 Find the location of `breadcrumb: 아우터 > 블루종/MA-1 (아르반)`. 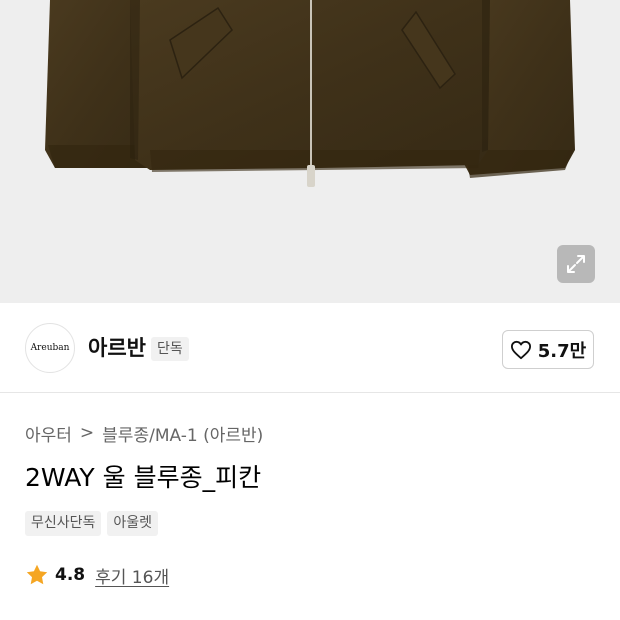

breadcrumb: 아우터 > 블루종/MA-1 (아르반) is located at coordinates (144, 433).